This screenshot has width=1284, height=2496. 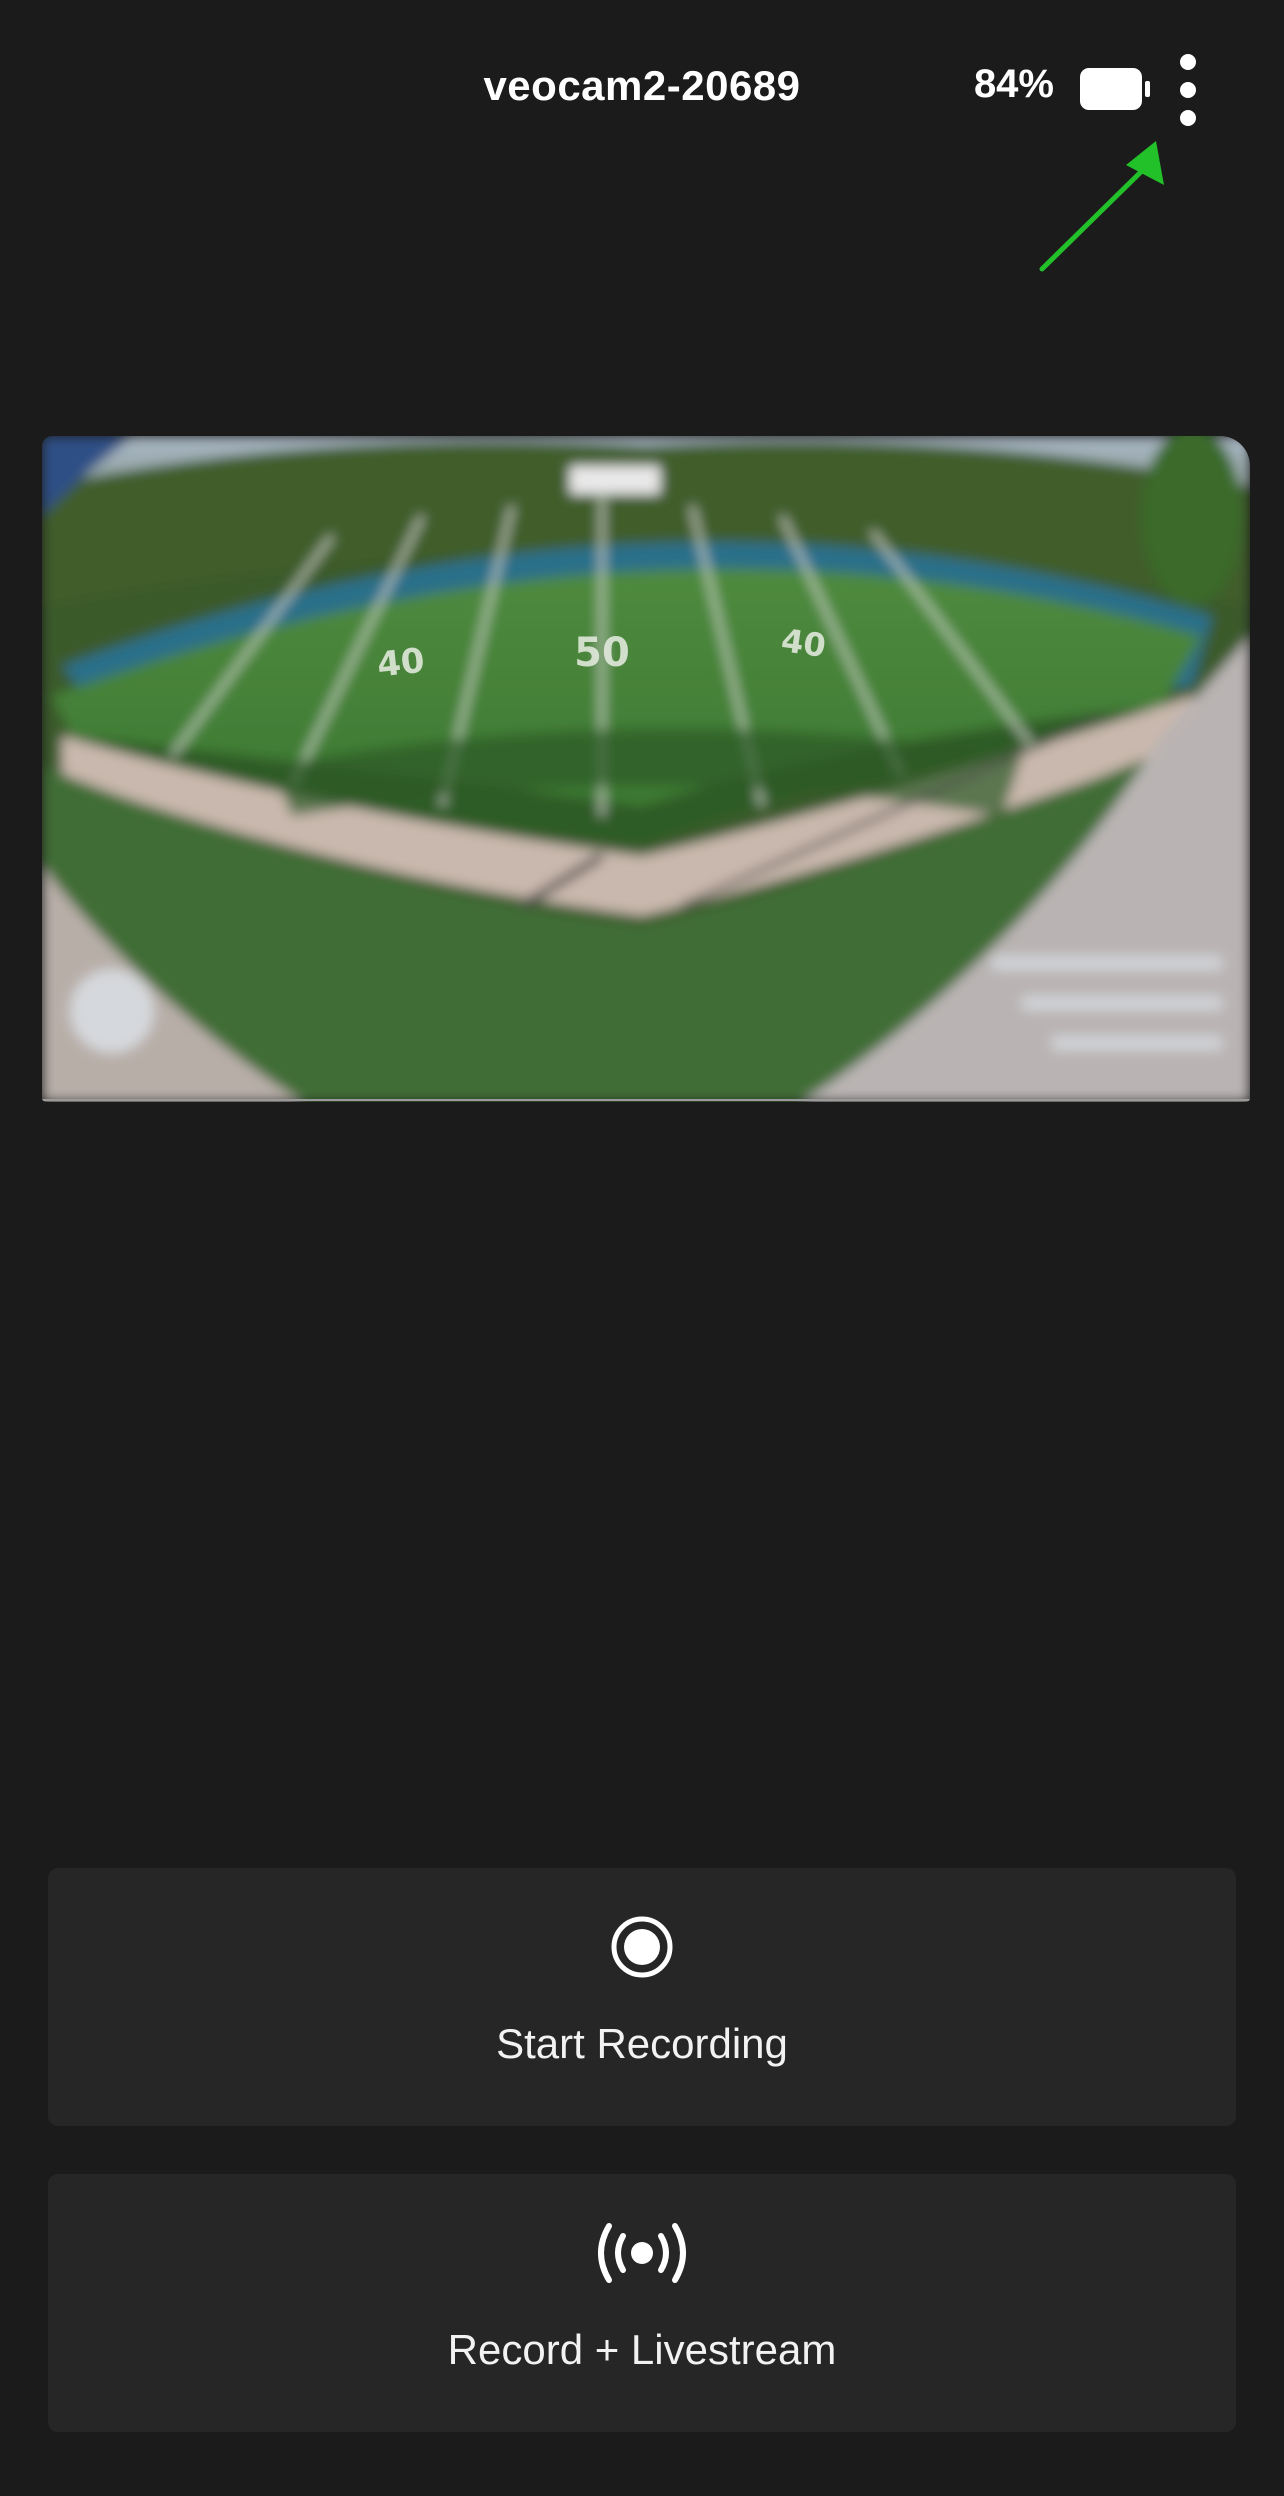 What do you see at coordinates (1013, 84) in the screenshot?
I see `battery-percentage: 84%` at bounding box center [1013, 84].